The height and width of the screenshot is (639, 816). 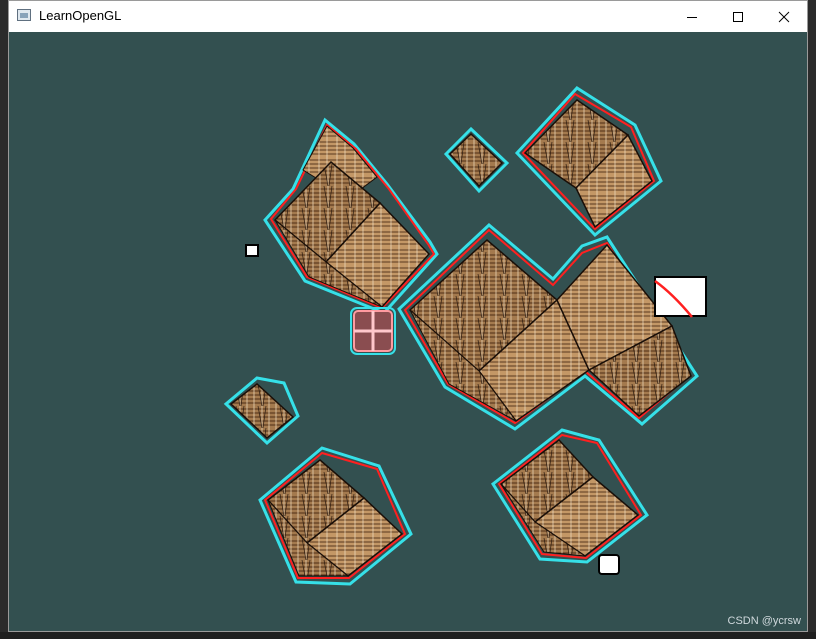 I want to click on title-bar: LearnOpenGL, so click(x=408, y=16).